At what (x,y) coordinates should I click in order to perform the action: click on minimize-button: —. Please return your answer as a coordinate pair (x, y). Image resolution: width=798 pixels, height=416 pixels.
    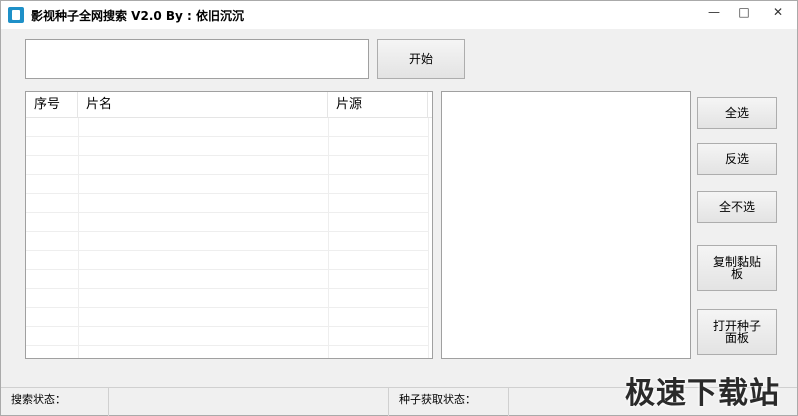
    Looking at the image, I should click on (714, 12).